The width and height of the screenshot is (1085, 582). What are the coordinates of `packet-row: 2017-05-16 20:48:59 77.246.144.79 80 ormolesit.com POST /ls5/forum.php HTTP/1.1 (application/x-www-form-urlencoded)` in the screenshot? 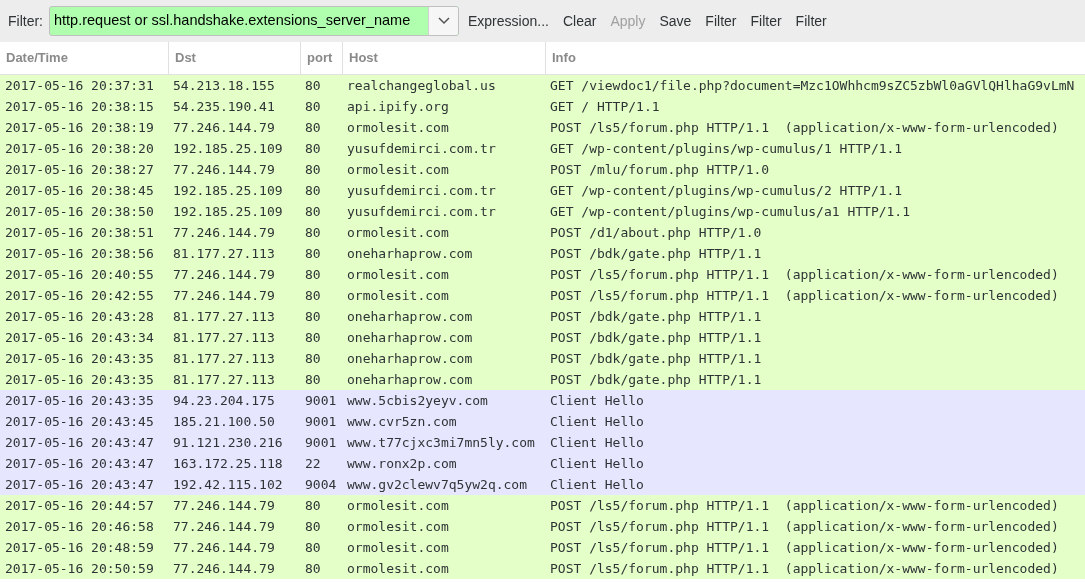 It's located at (542, 547).